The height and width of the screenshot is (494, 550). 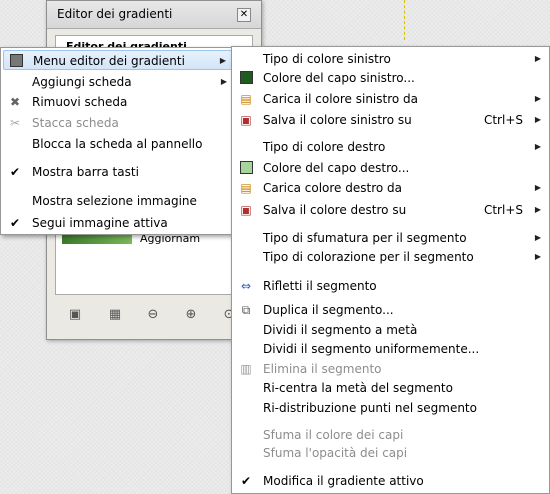 I want to click on zoom-out-icon: ⊖, so click(x=153, y=315).